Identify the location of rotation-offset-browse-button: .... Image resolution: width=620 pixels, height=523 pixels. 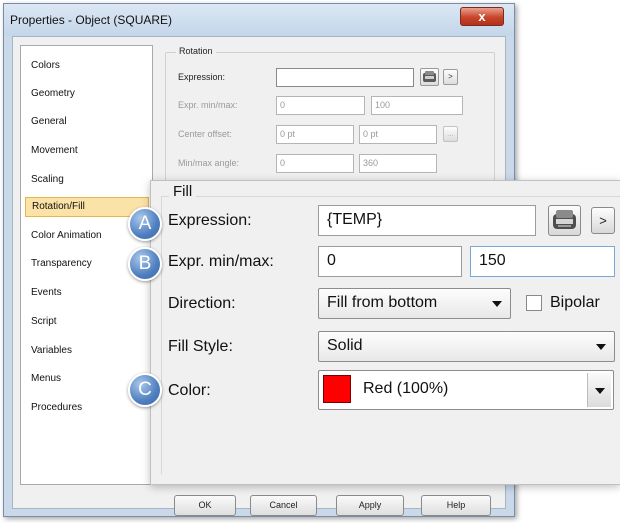
(450, 134).